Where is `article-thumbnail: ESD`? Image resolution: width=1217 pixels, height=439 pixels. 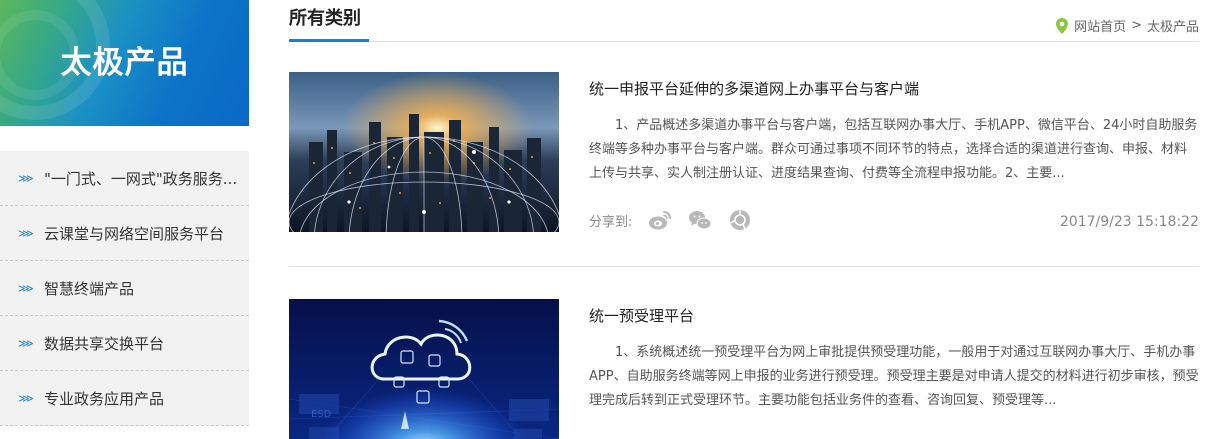 article-thumbnail: ESD is located at coordinates (424, 369).